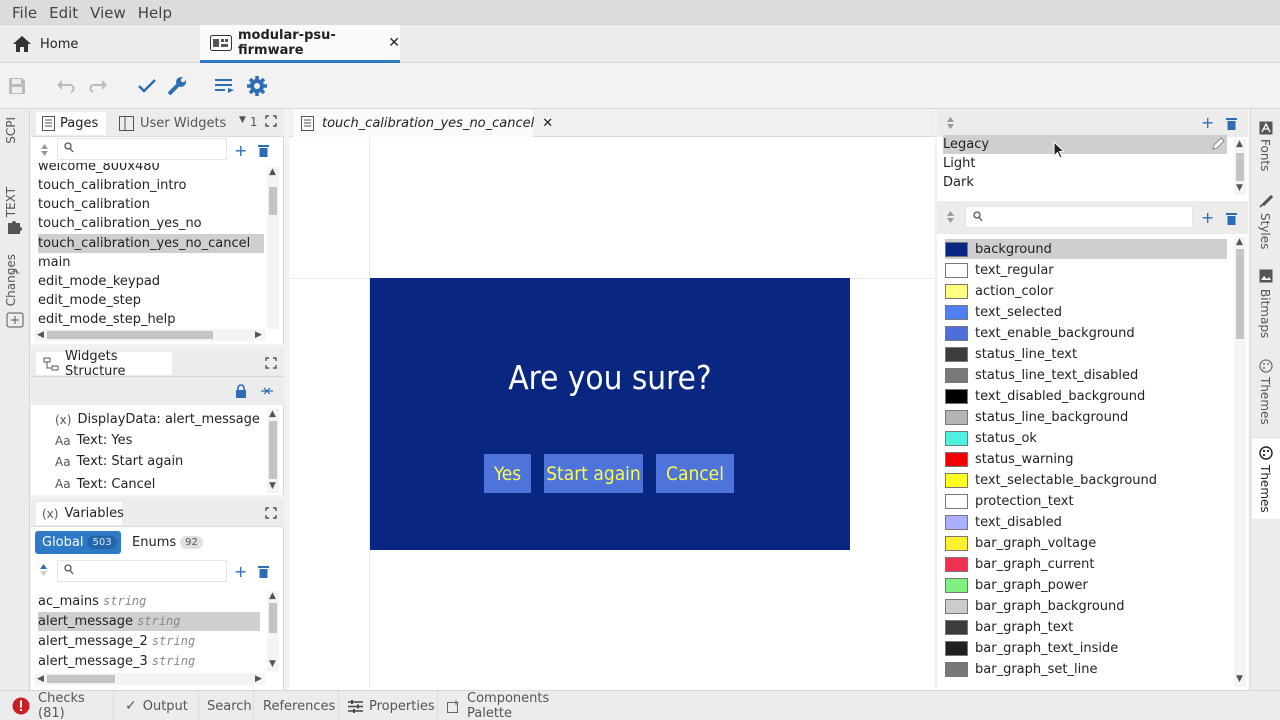 This screenshot has height=720, width=1280. What do you see at coordinates (24, 13) in the screenshot?
I see `menu-file: File` at bounding box center [24, 13].